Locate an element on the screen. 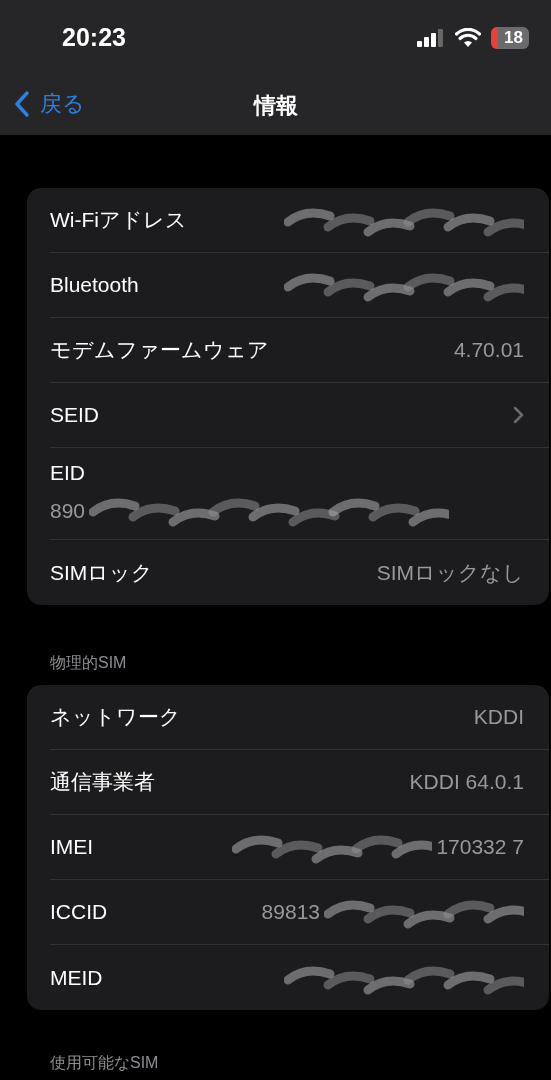 This screenshot has width=551, height=1080. row-label: Wi-Fiアドレス is located at coordinates (118, 220).